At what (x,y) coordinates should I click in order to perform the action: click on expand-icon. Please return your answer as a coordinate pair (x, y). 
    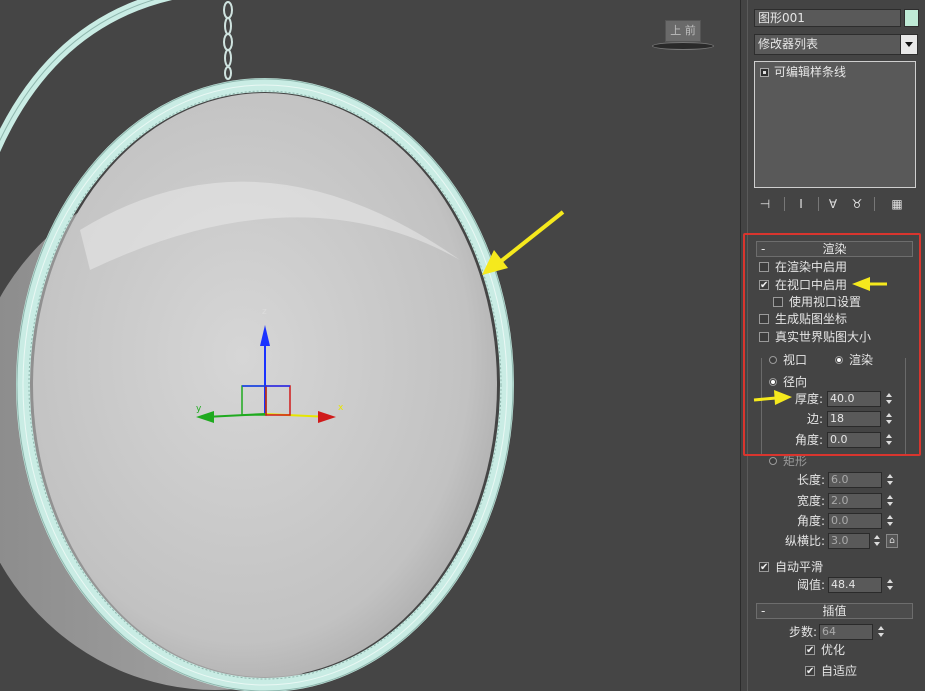
    Looking at the image, I should click on (764, 72).